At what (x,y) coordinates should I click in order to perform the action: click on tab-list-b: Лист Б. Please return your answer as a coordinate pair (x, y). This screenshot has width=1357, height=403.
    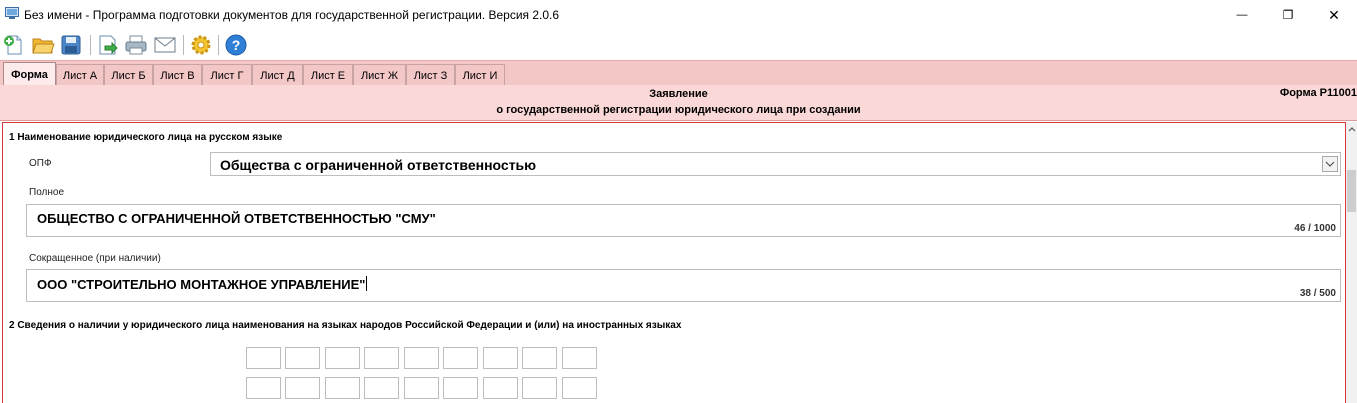
    Looking at the image, I should click on (128, 75).